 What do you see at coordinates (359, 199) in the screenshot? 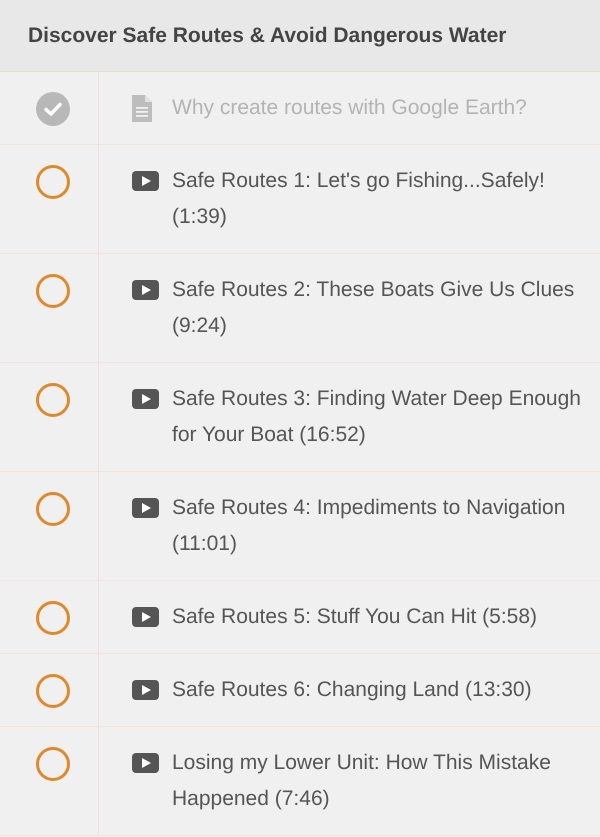
I see `lesson-title: Safe Routes 1: Let's go Fishing...Safely! (1:39)` at bounding box center [359, 199].